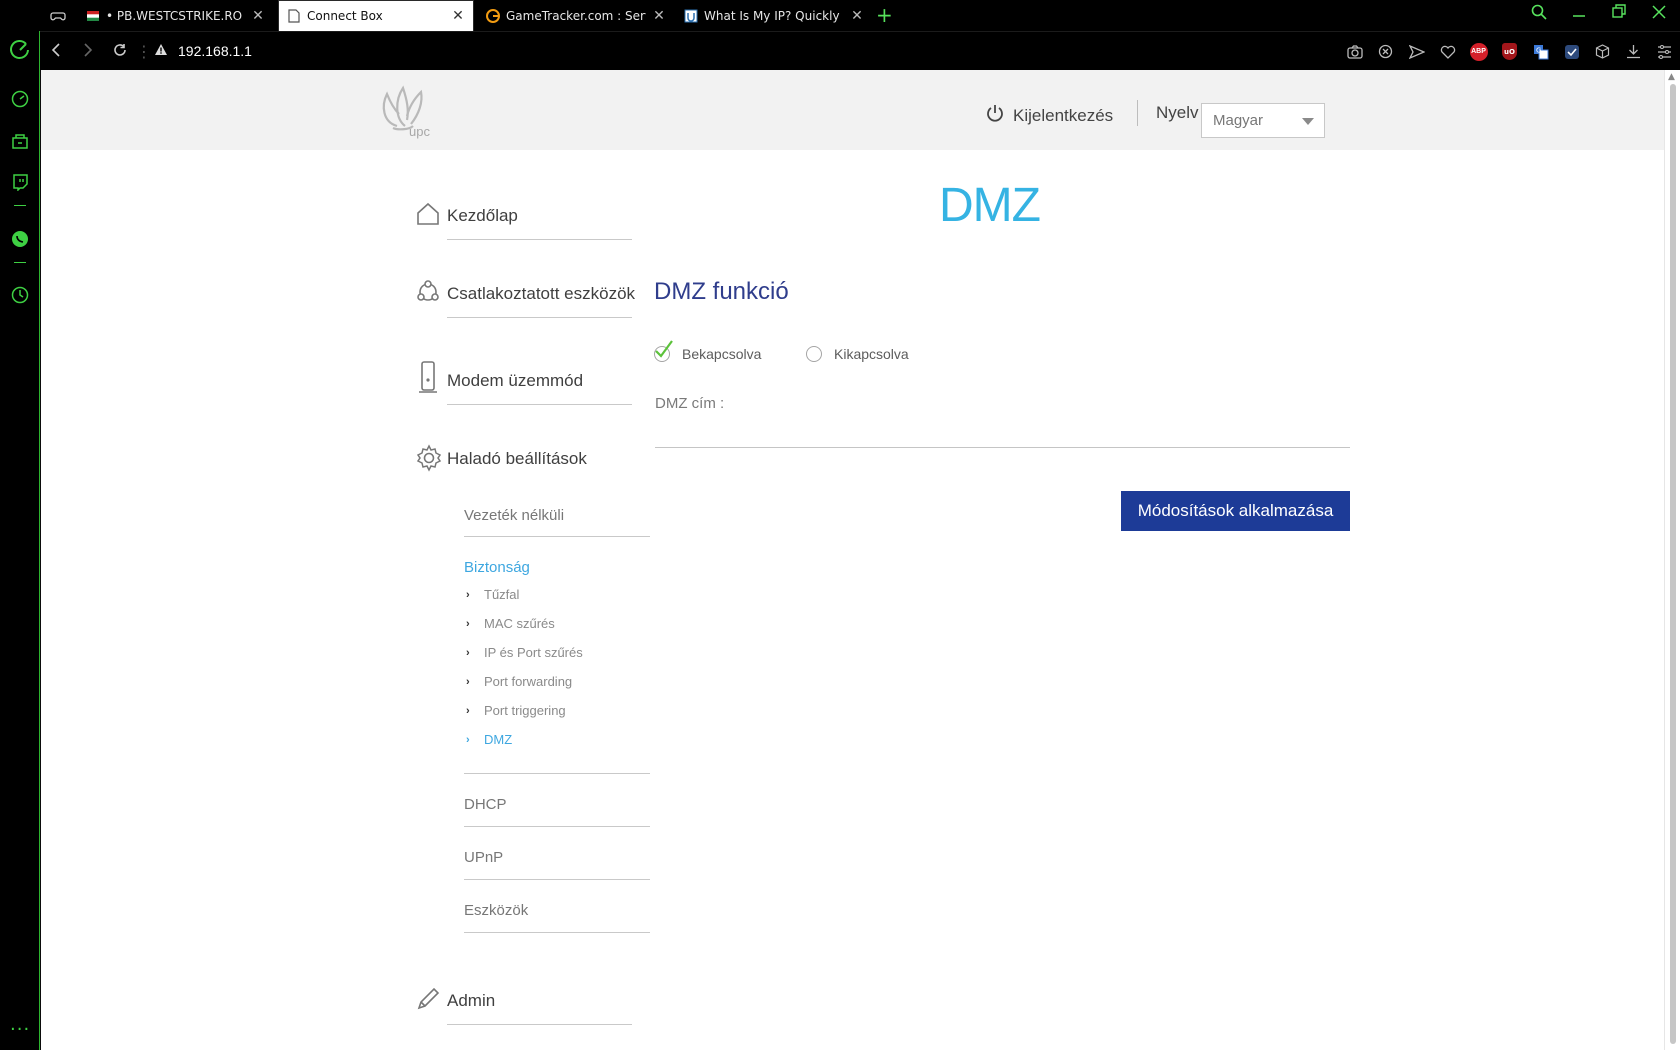 The width and height of the screenshot is (1680, 1050). What do you see at coordinates (721, 291) in the screenshot?
I see `section-title: DMZ funkció` at bounding box center [721, 291].